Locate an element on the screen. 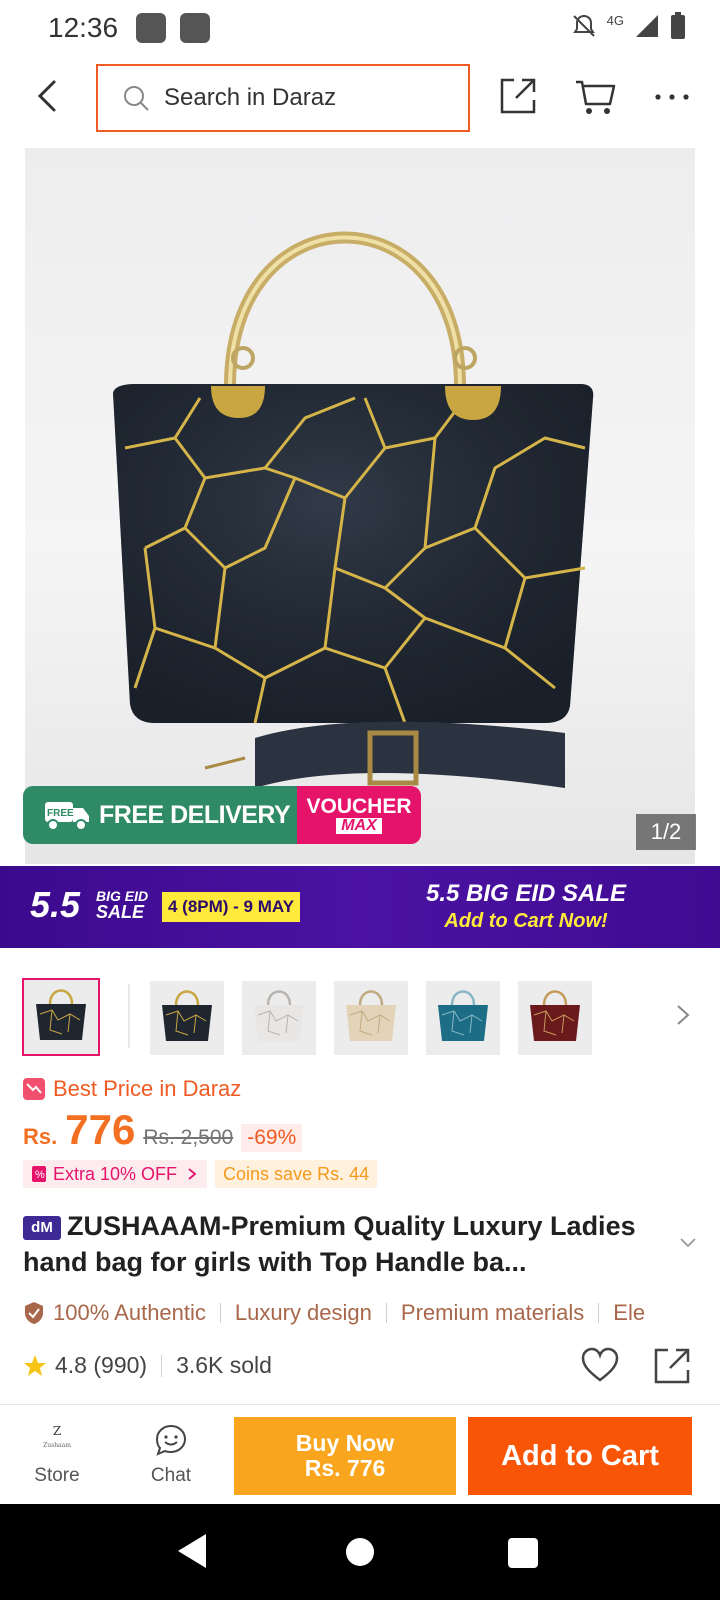 This screenshot has width=720, height=1600. best-price-label: Best Price in Daraz is located at coordinates (147, 1088).